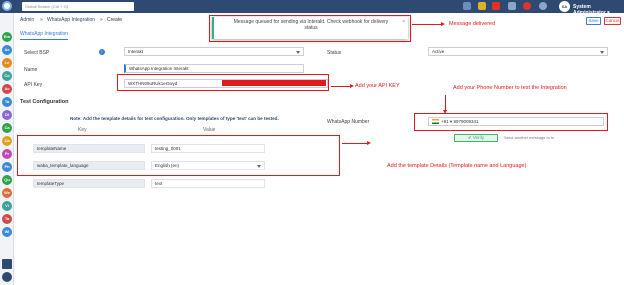 This screenshot has width=624, height=285. I want to click on annotation-box-toast, so click(310, 28).